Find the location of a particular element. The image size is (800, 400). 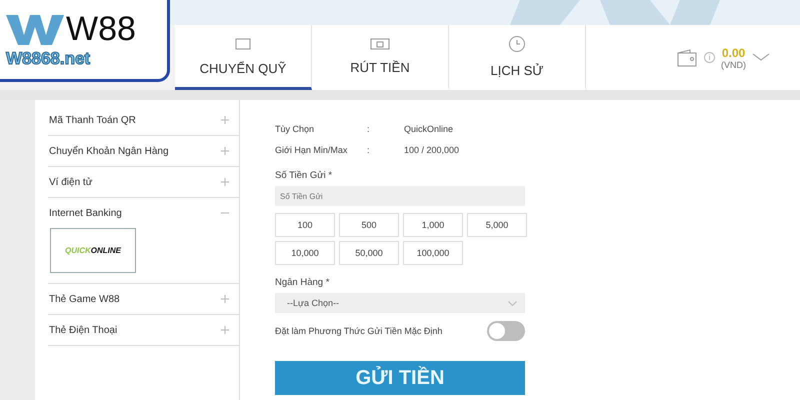

cash-icon is located at coordinates (380, 44).